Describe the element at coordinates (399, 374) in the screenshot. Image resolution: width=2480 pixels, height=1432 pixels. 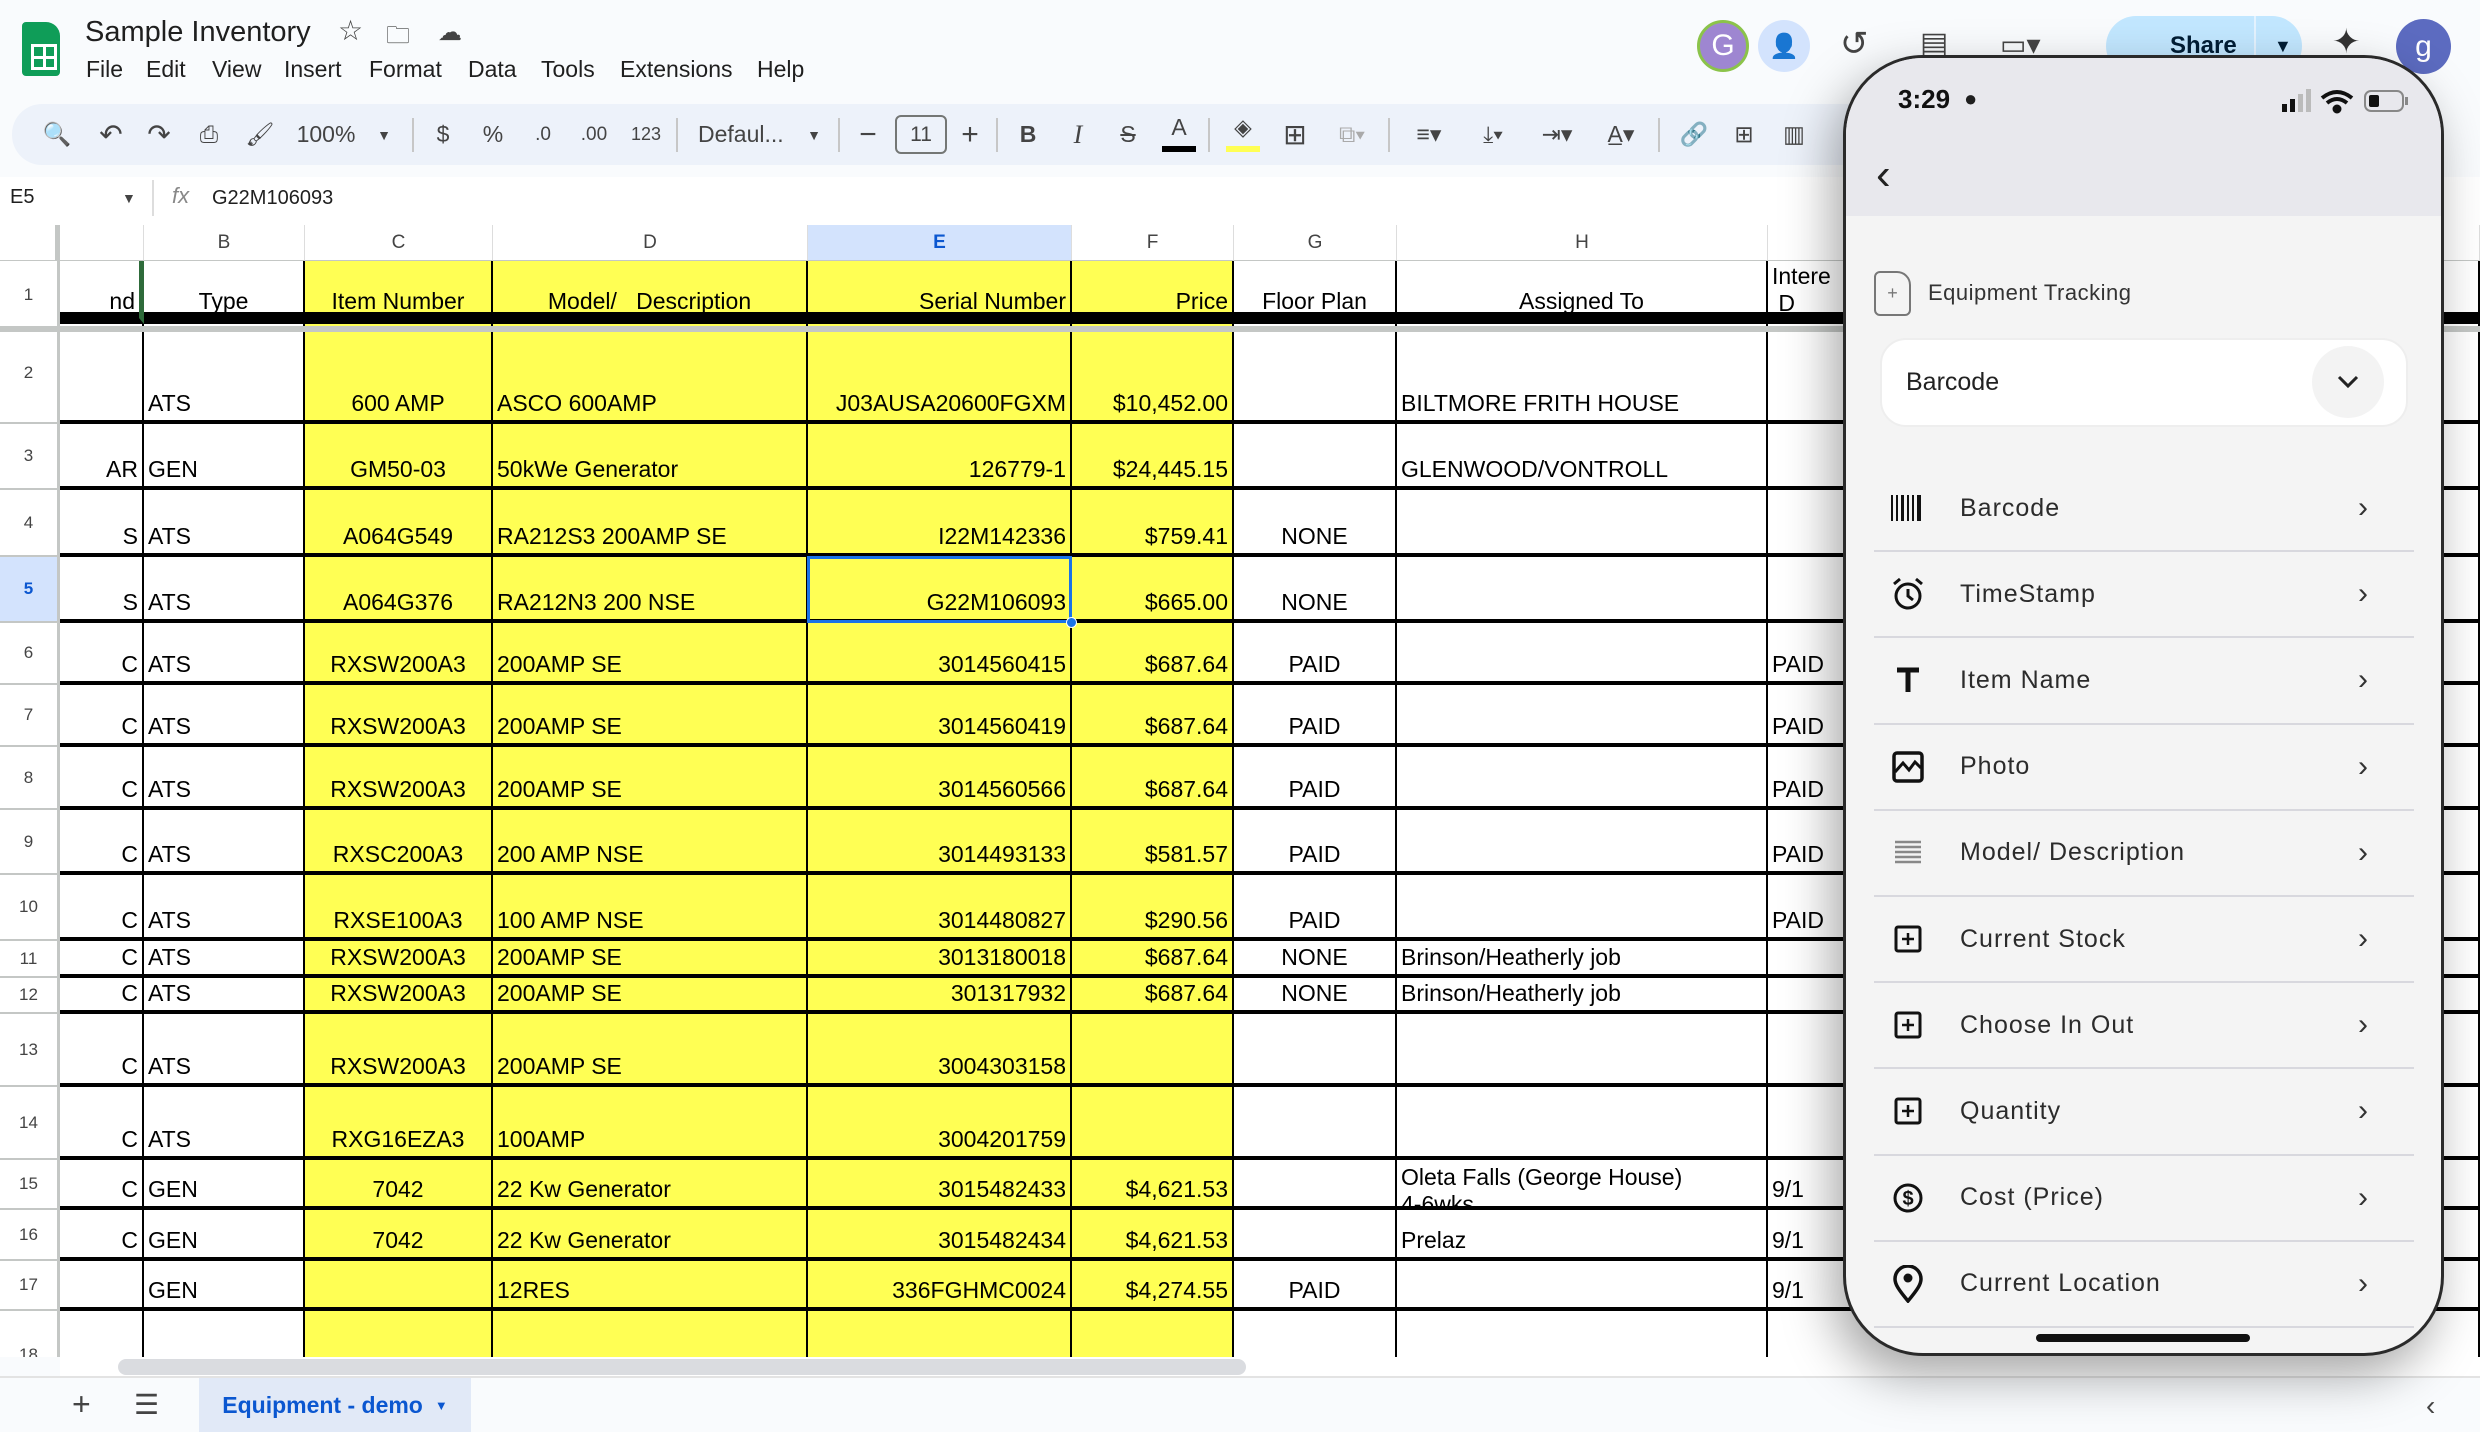
I see `cell-c2: 600 AMP` at that location.